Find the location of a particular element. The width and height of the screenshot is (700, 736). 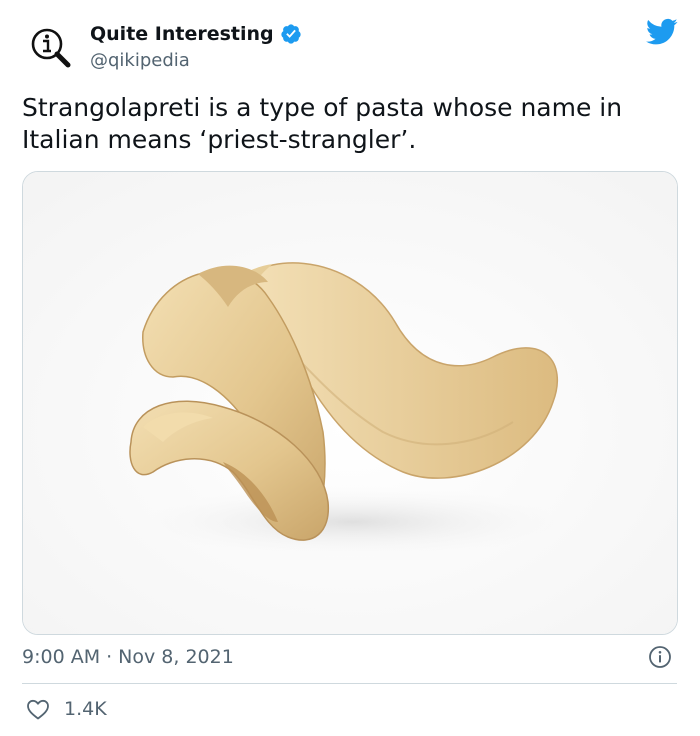

magnifier-info-icon is located at coordinates (51, 48).